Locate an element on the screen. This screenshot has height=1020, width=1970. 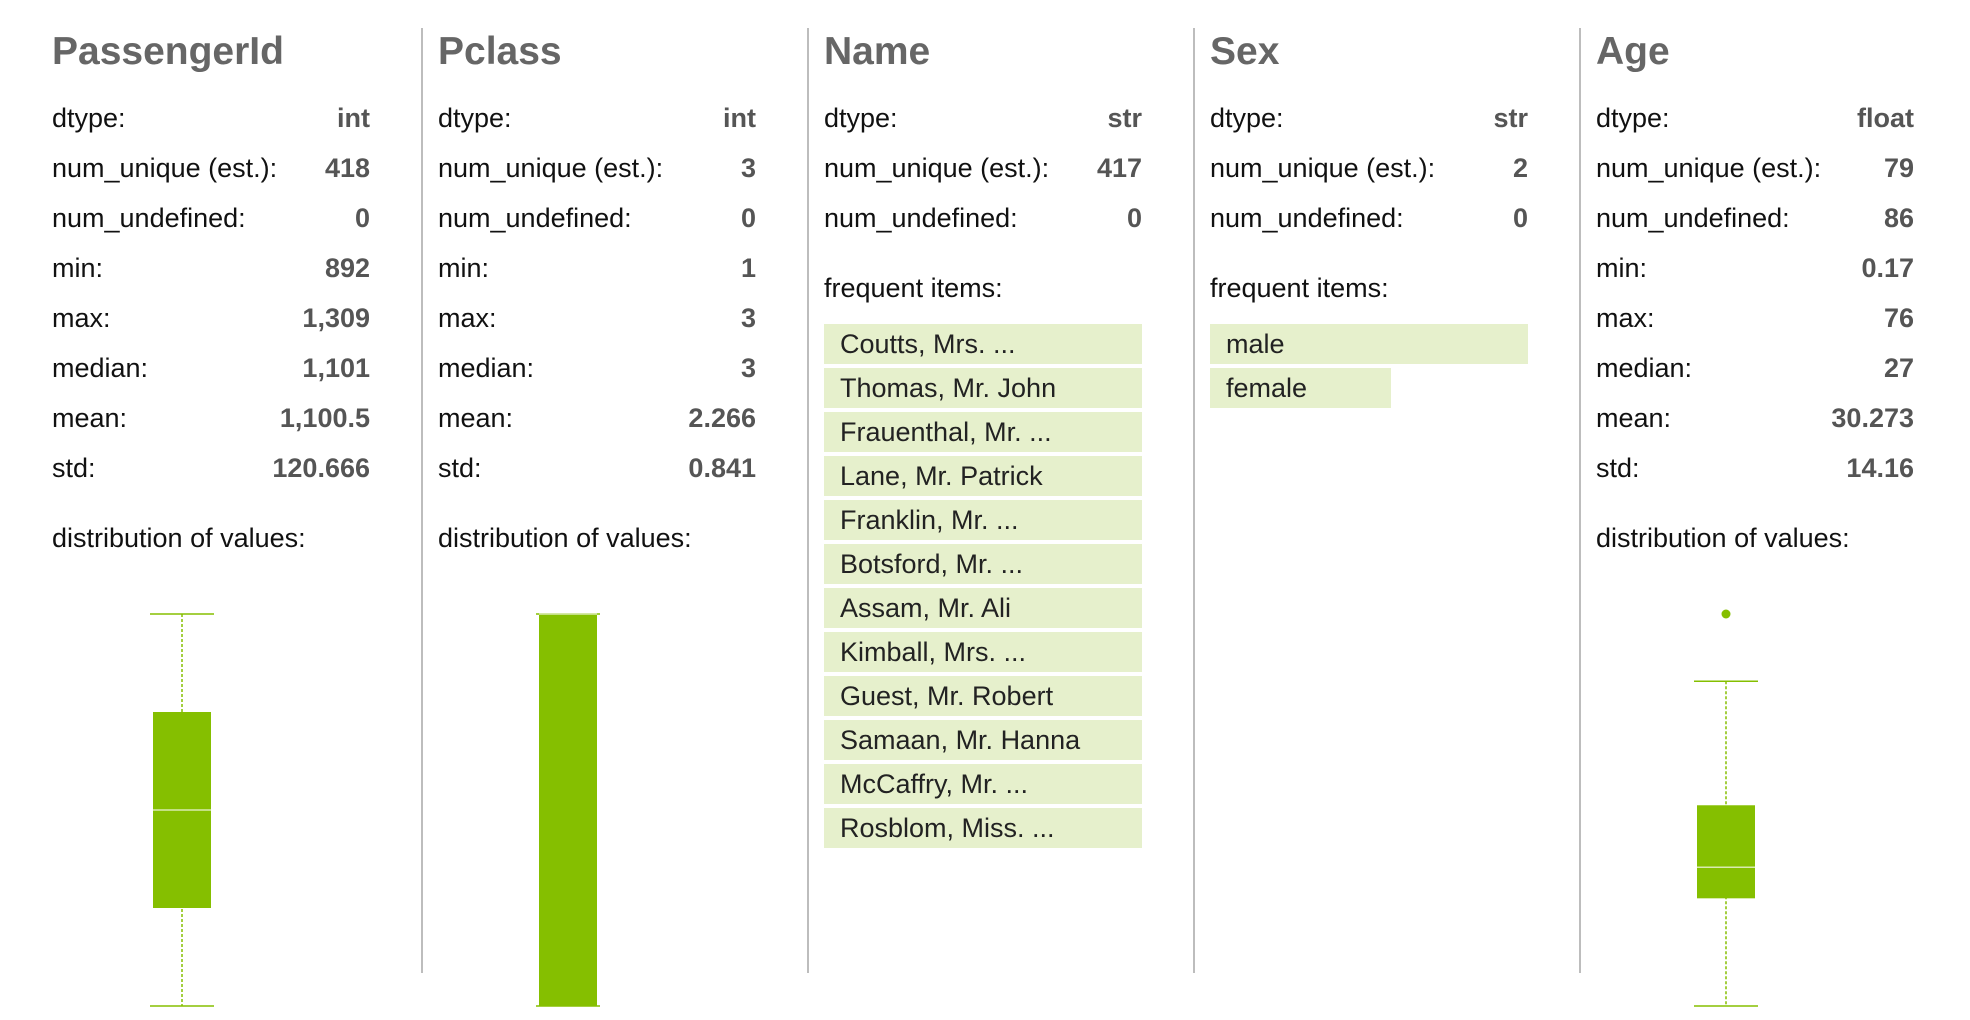
stat-row: max: 76 is located at coordinates (1755, 325).